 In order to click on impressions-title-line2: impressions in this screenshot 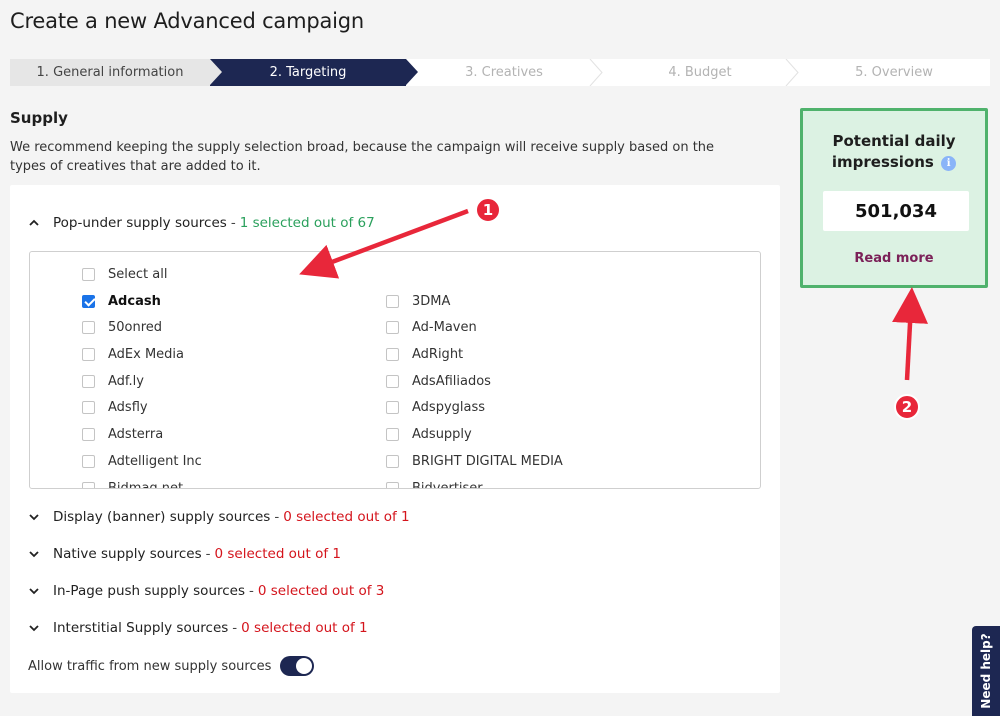, I will do `click(882, 162)`.